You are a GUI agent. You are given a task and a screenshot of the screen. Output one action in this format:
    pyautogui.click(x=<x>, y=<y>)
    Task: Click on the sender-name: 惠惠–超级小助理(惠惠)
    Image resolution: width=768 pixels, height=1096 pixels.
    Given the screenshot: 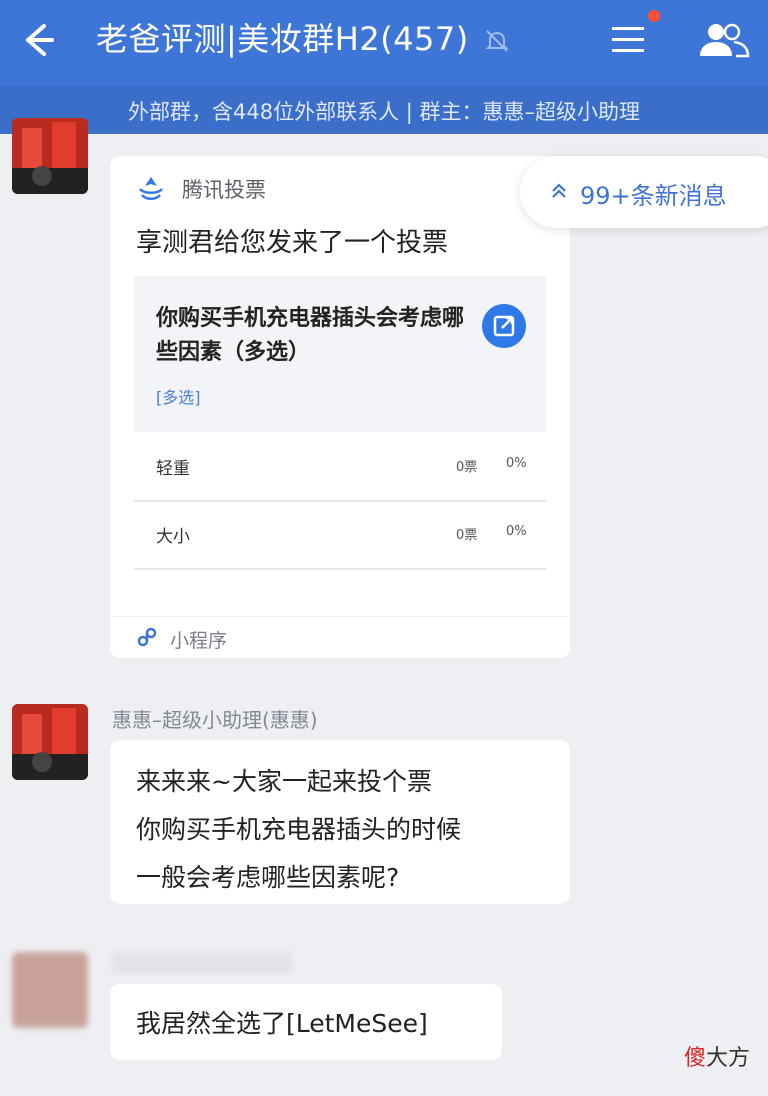 What is the action you would take?
    pyautogui.click(x=215, y=720)
    